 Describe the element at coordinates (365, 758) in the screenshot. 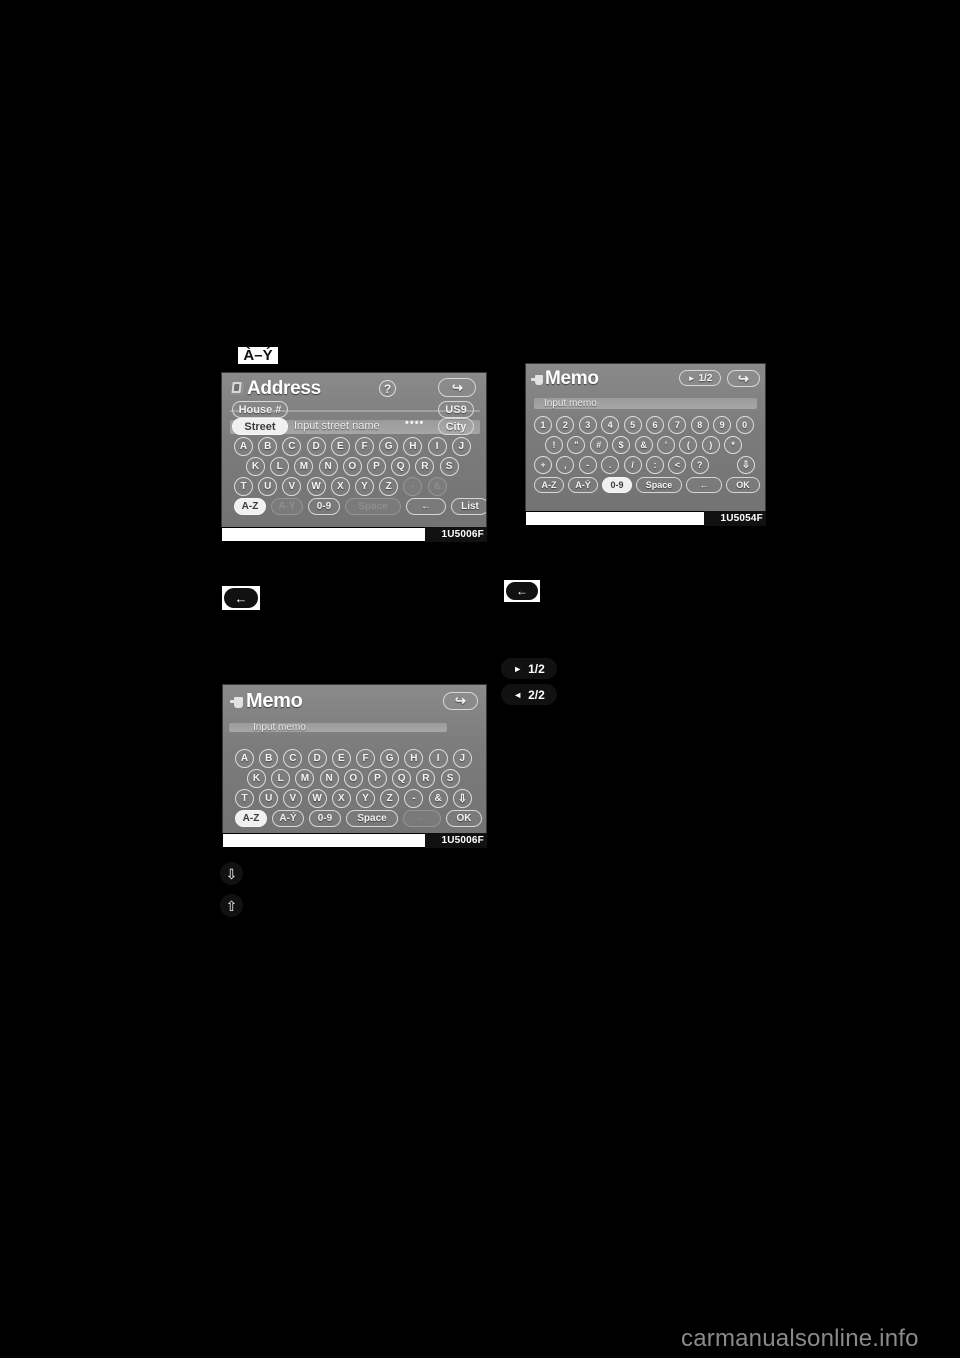

I see `memo-alpha-letter-key: F` at that location.